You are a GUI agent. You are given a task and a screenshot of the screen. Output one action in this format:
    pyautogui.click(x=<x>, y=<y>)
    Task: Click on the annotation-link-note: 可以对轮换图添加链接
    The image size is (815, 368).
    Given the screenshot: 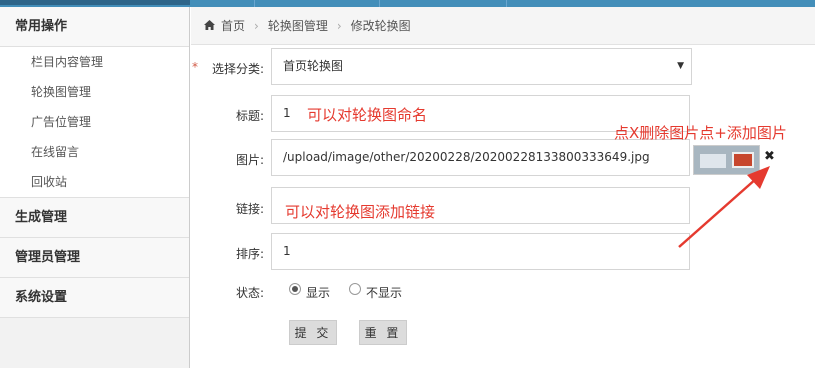 What is the action you would take?
    pyautogui.click(x=360, y=212)
    